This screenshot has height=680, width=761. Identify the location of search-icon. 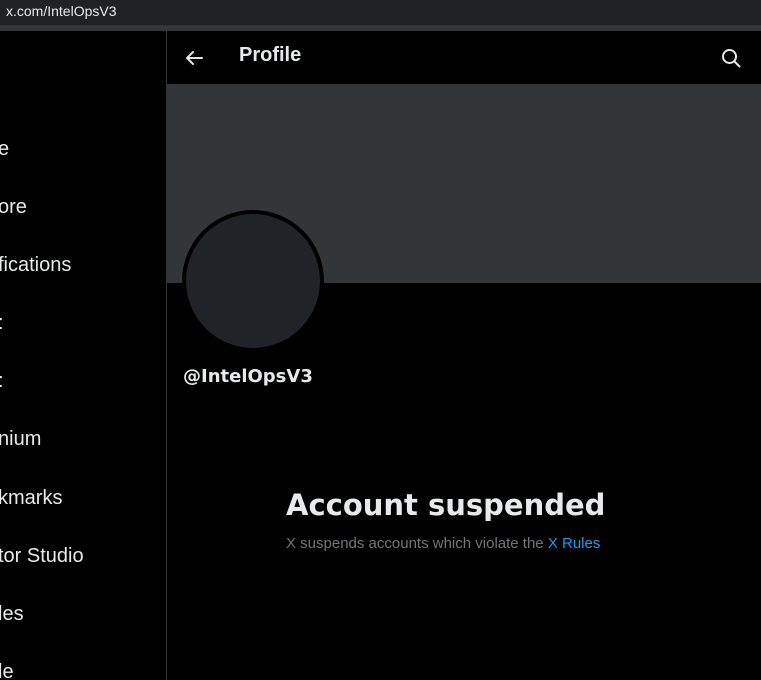
(731, 58).